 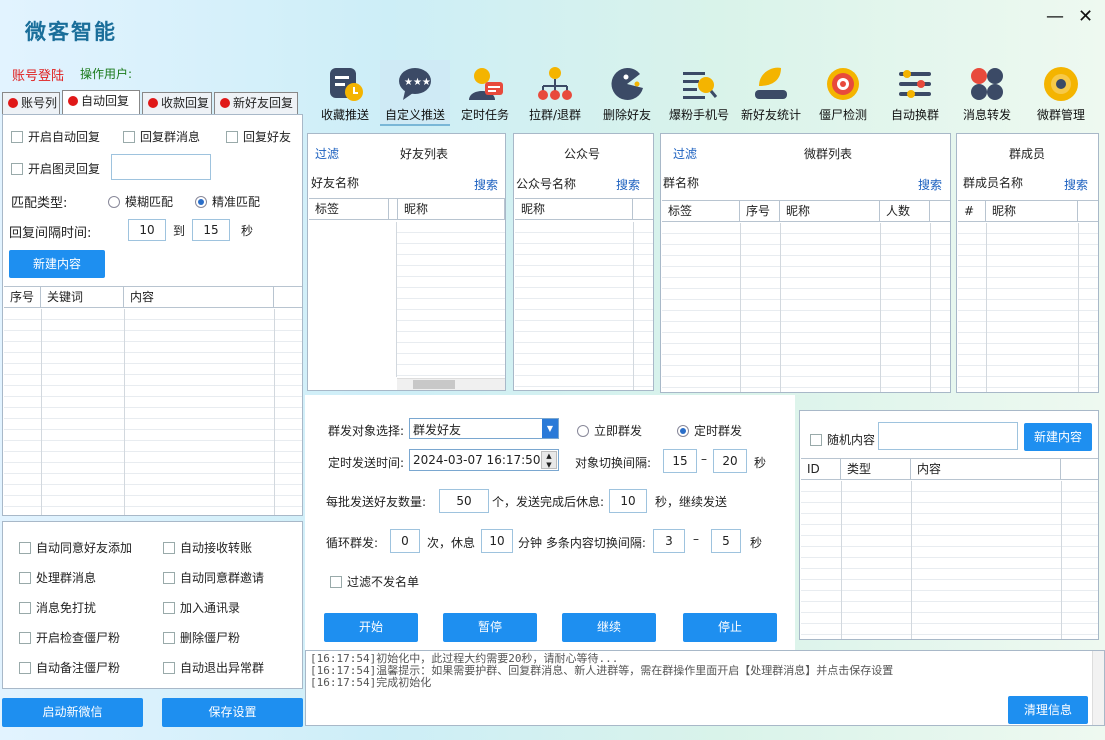 I want to click on friends-table-body, so click(x=451, y=299).